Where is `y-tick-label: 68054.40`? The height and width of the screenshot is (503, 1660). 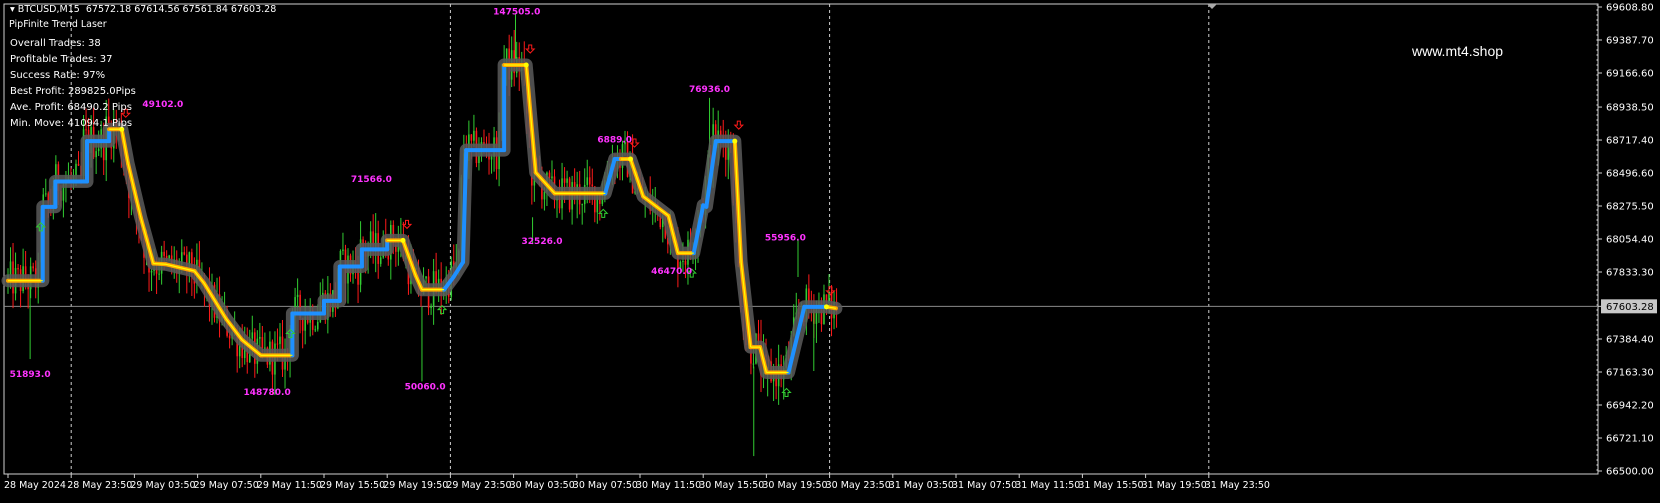
y-tick-label: 68054.40 is located at coordinates (1630, 240).